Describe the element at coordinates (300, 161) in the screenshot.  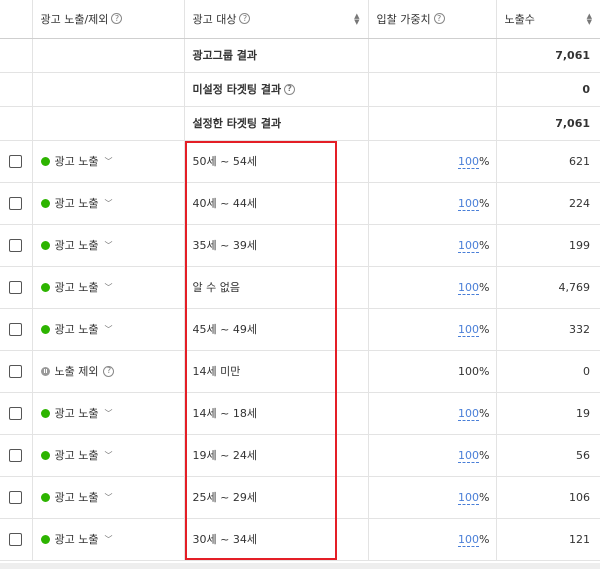
I see `table-row: 광고 노출 ﹀ 50세 ~ 54세 100% 621` at that location.